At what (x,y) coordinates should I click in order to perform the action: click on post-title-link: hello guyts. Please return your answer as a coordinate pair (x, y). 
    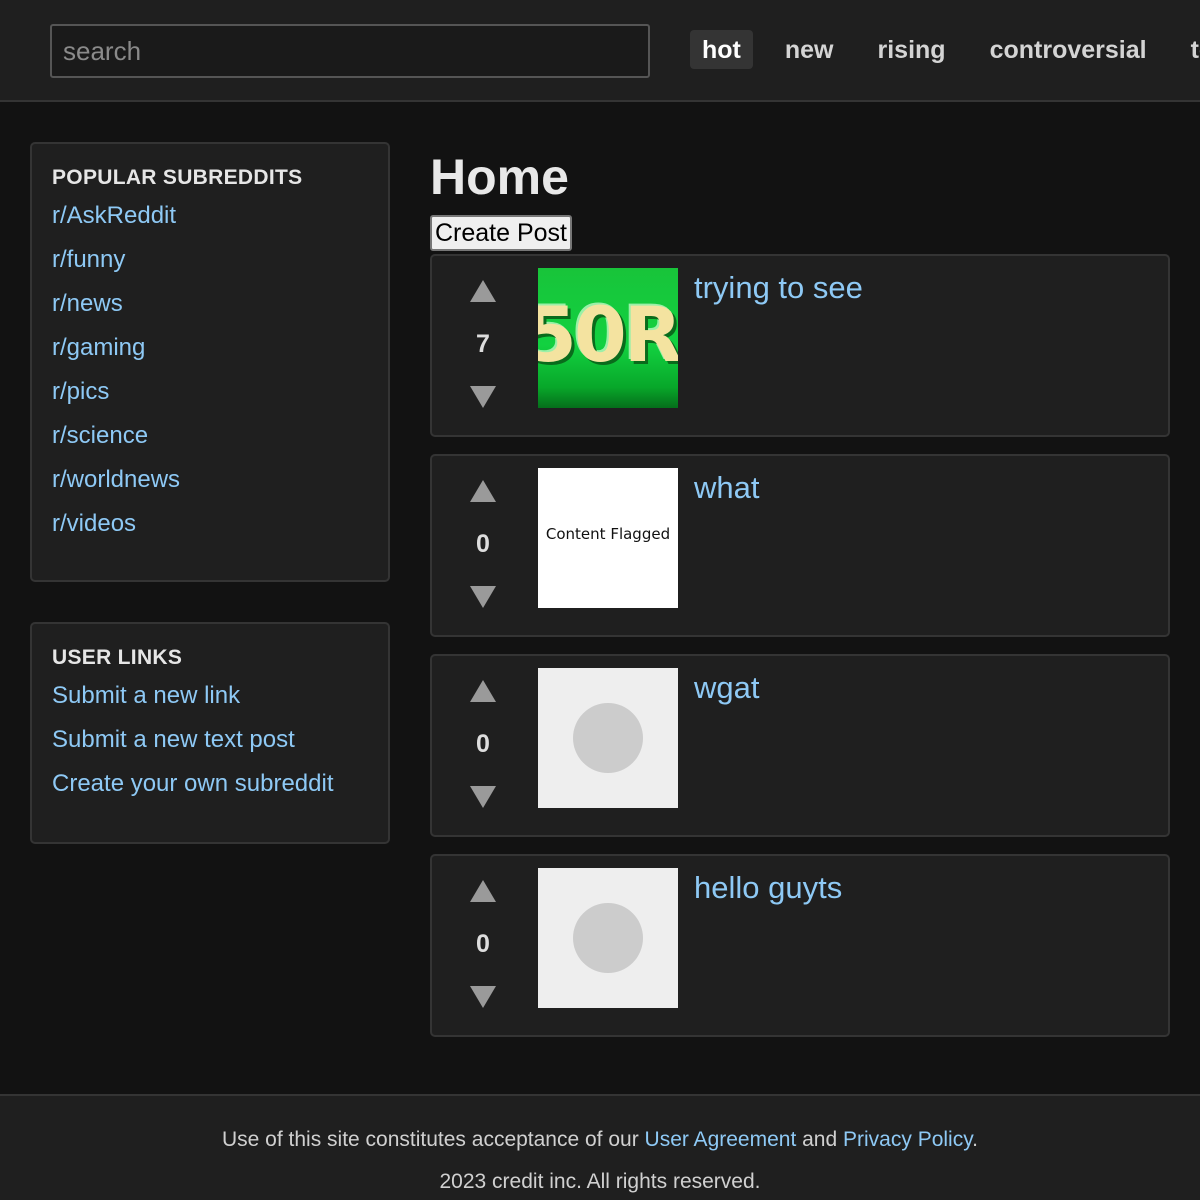
    Looking at the image, I should click on (768, 888).